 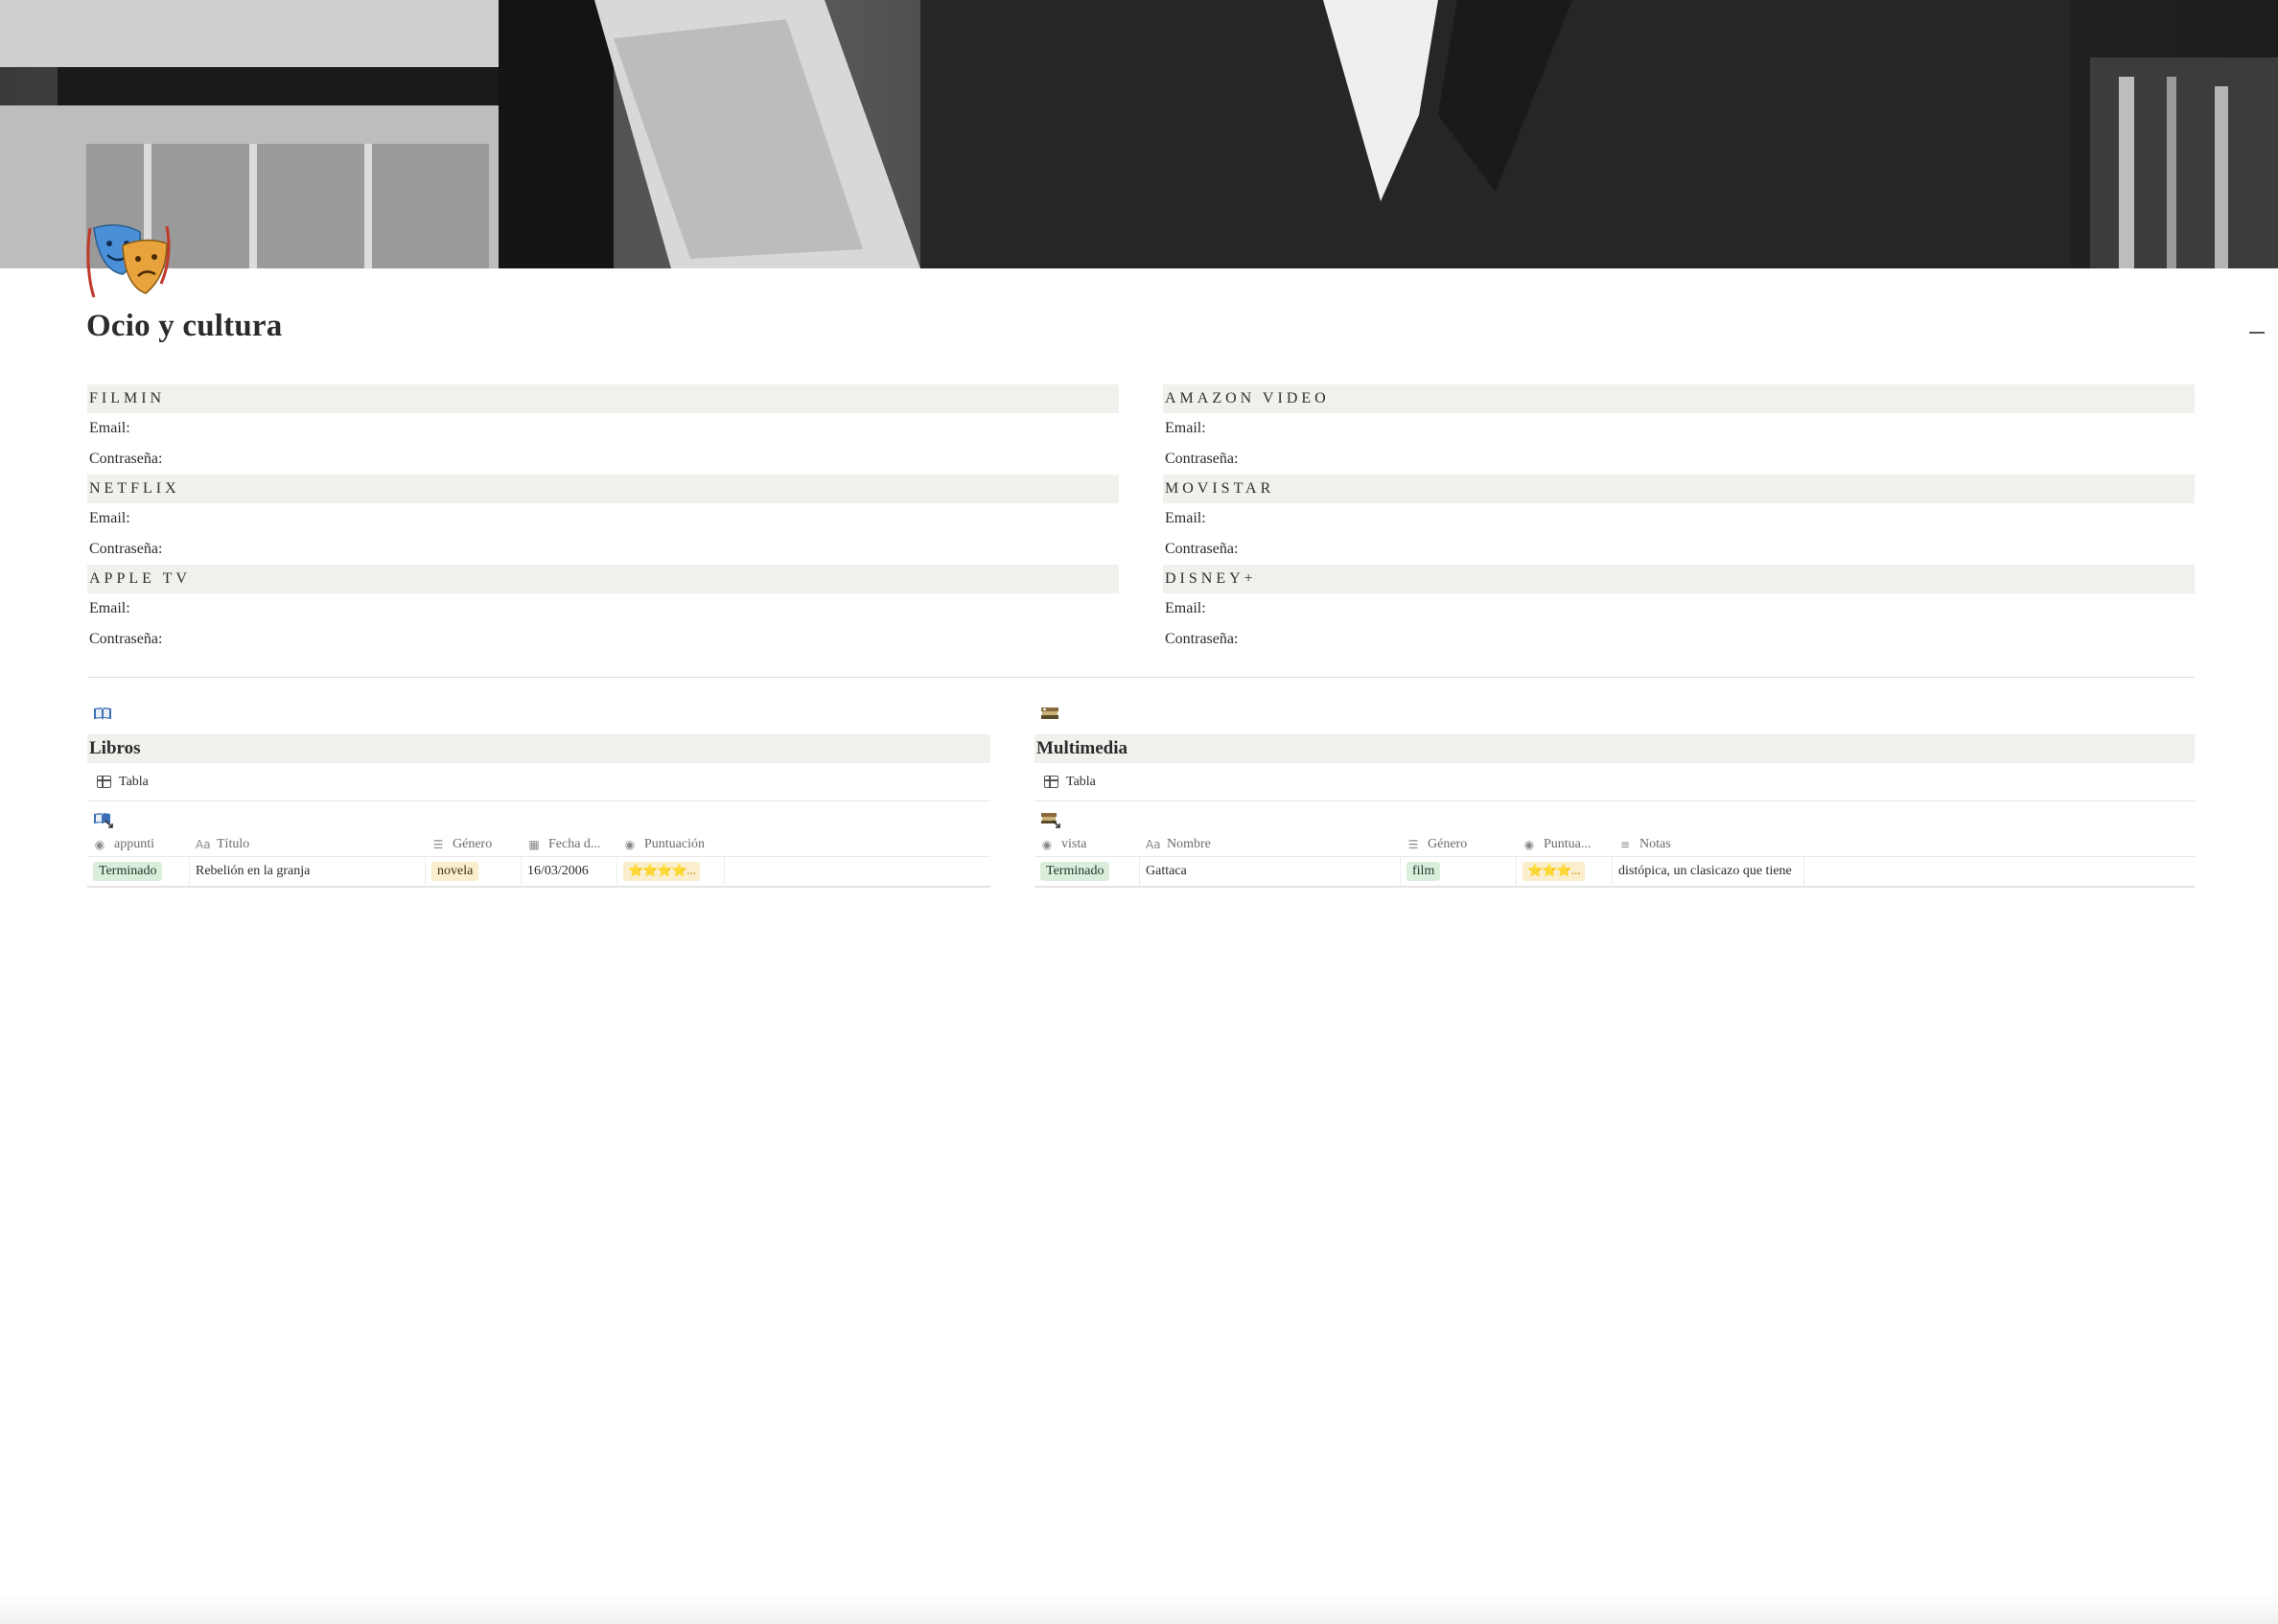 I want to click on linked-film-icon, so click(x=1617, y=821).